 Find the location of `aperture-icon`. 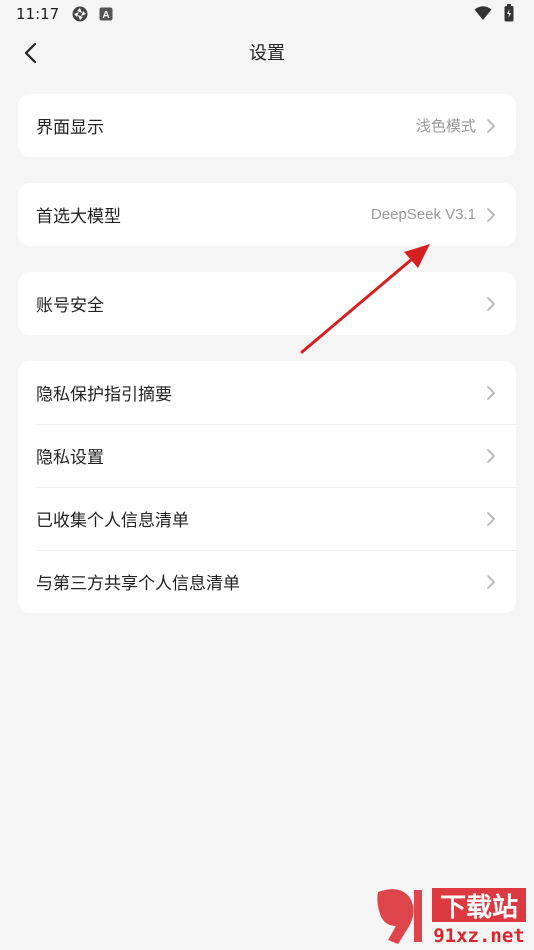

aperture-icon is located at coordinates (80, 14).